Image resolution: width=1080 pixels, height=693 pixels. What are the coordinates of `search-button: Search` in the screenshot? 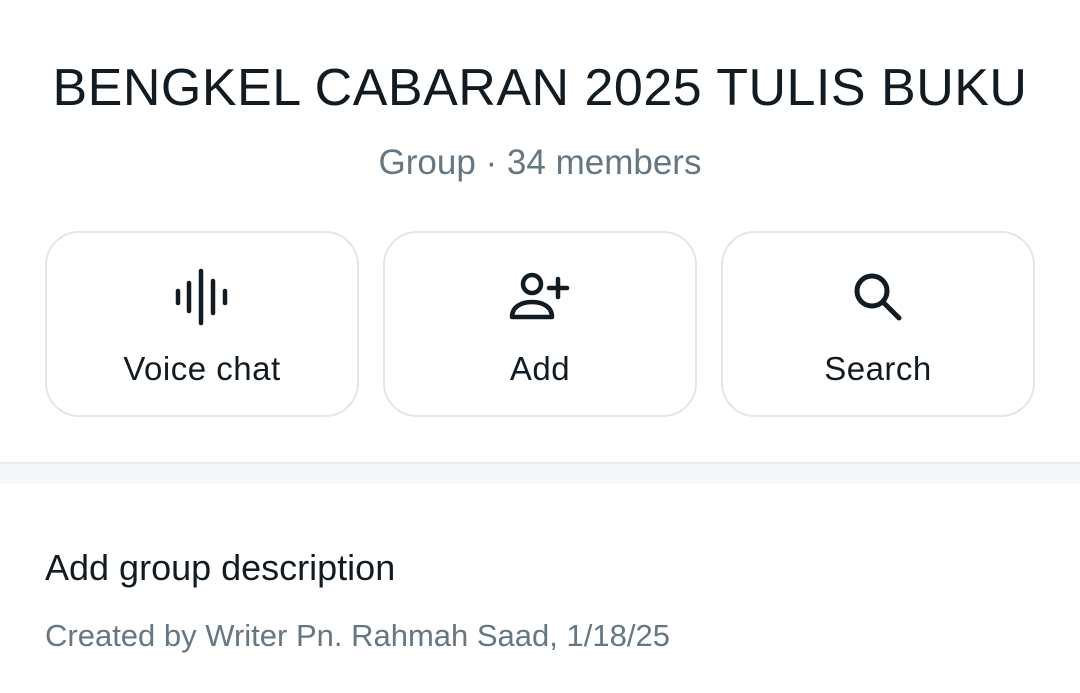 It's located at (878, 324).